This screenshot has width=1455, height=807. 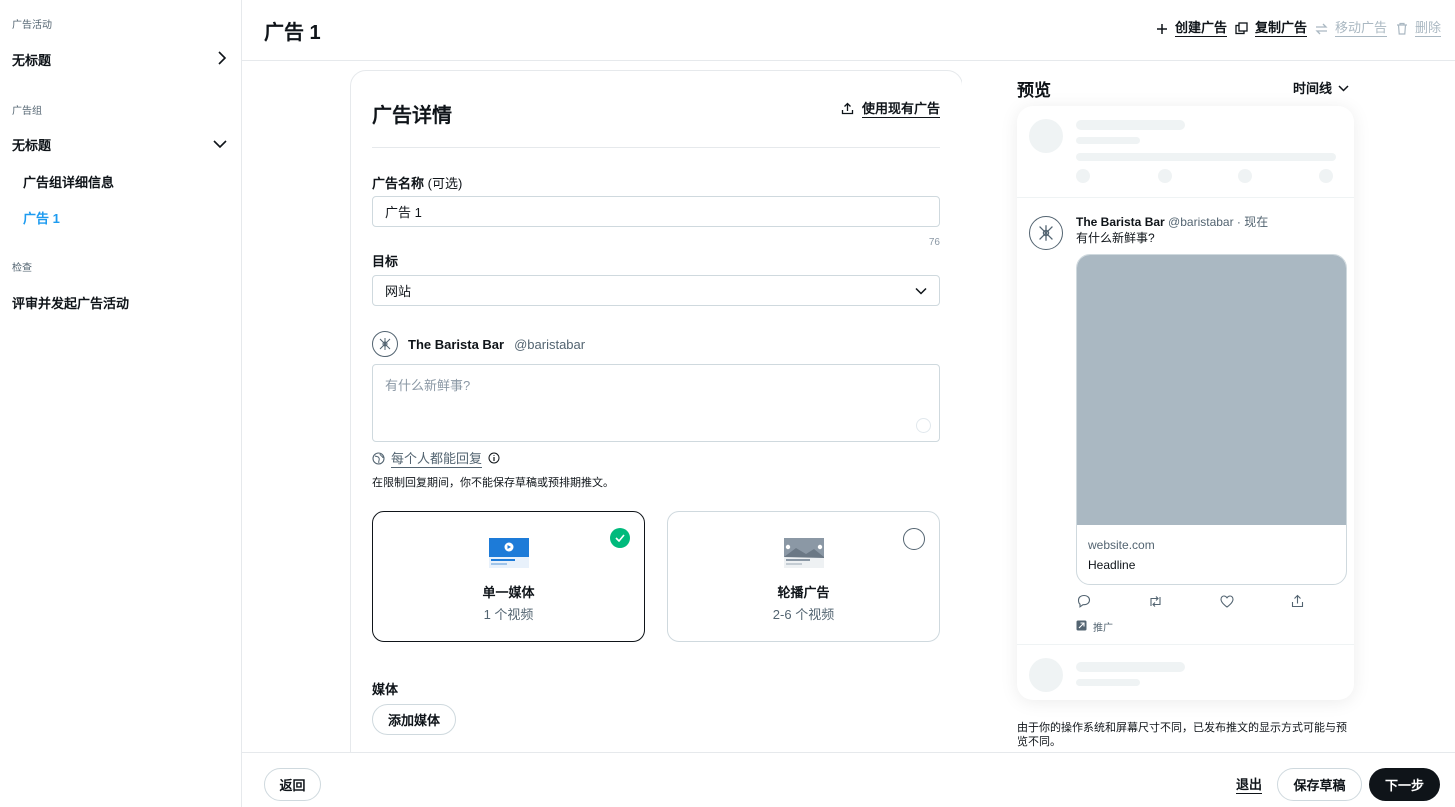 I want to click on back-button: 返回, so click(x=292, y=784).